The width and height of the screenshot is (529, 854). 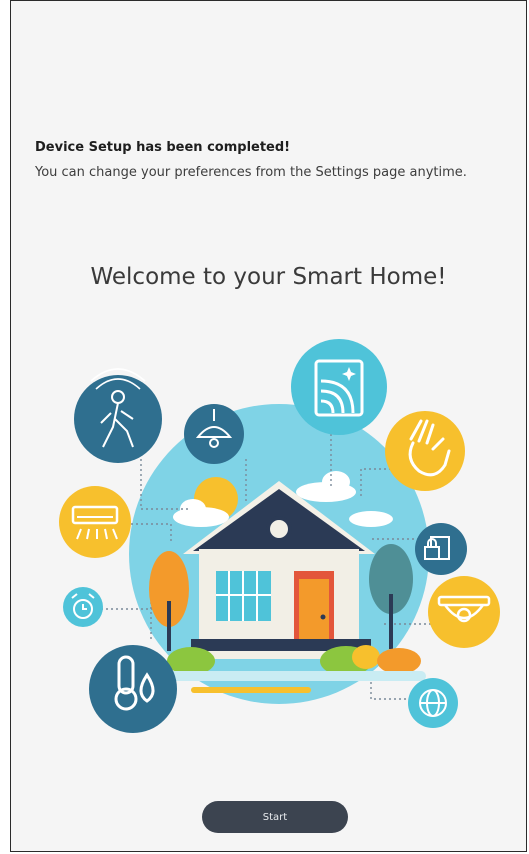 I want to click on ceiling-lamp-icon, so click(x=214, y=434).